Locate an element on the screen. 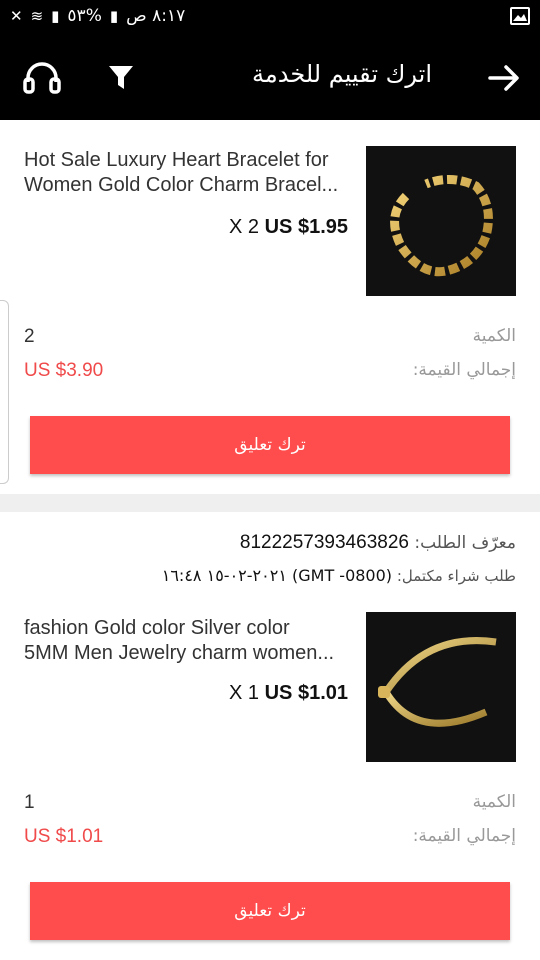 The height and width of the screenshot is (960, 540). unit-price: US $1.01 is located at coordinates (306, 693).